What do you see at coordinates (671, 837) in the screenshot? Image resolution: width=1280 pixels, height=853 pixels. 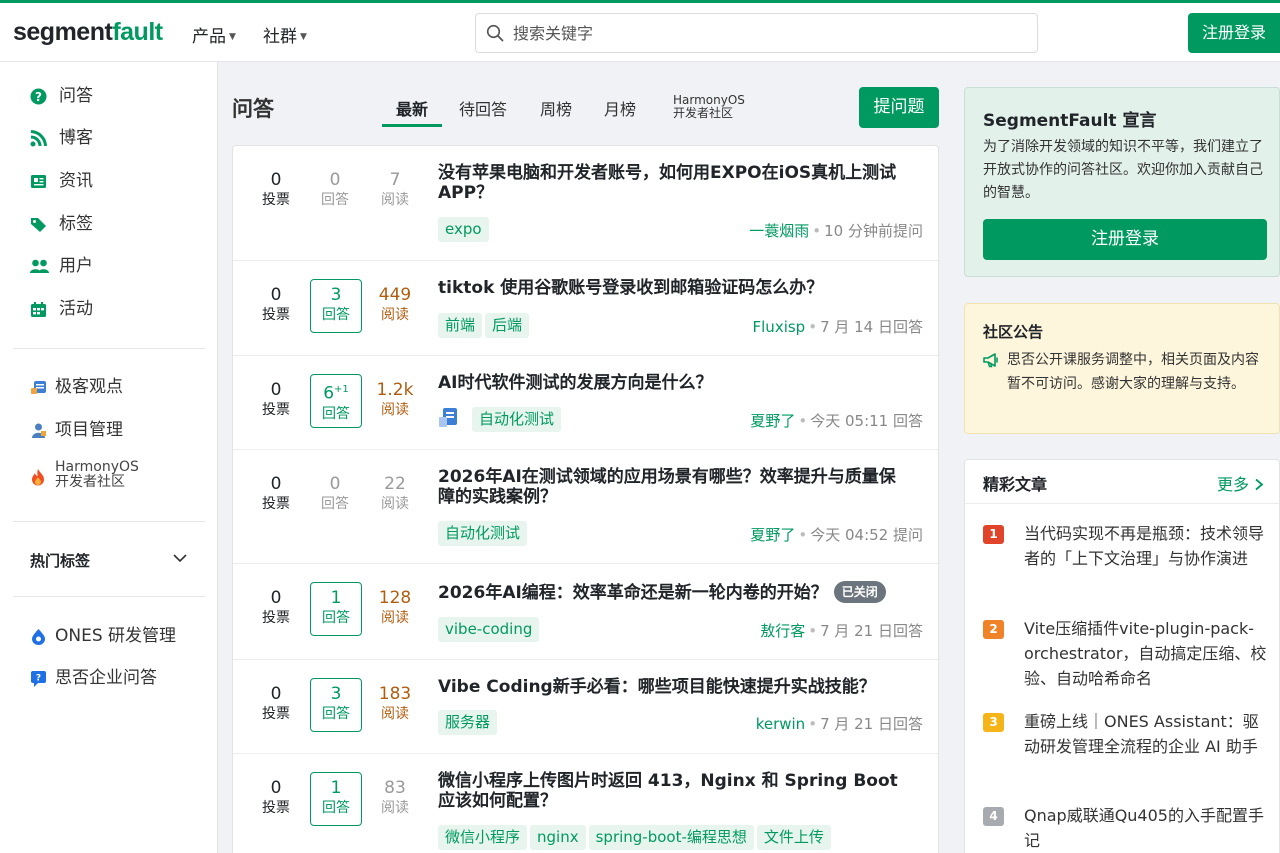 I see `tag: spring-boot-编程思想` at bounding box center [671, 837].